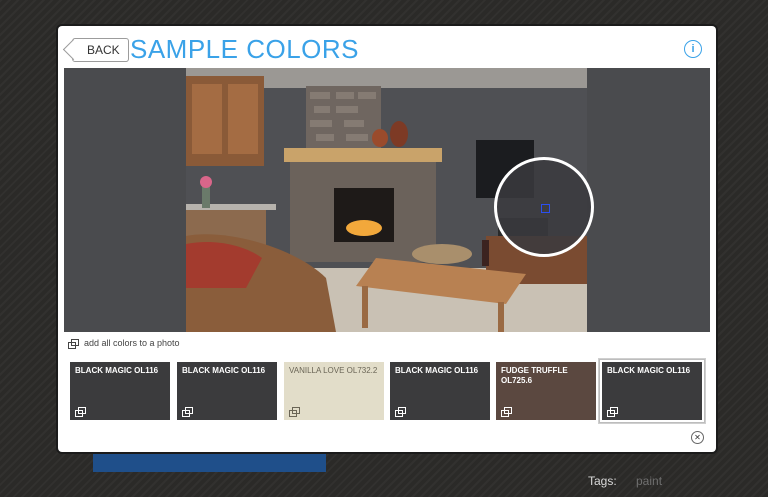 This screenshot has height=497, width=768. I want to click on crosshair-icon, so click(545, 208).